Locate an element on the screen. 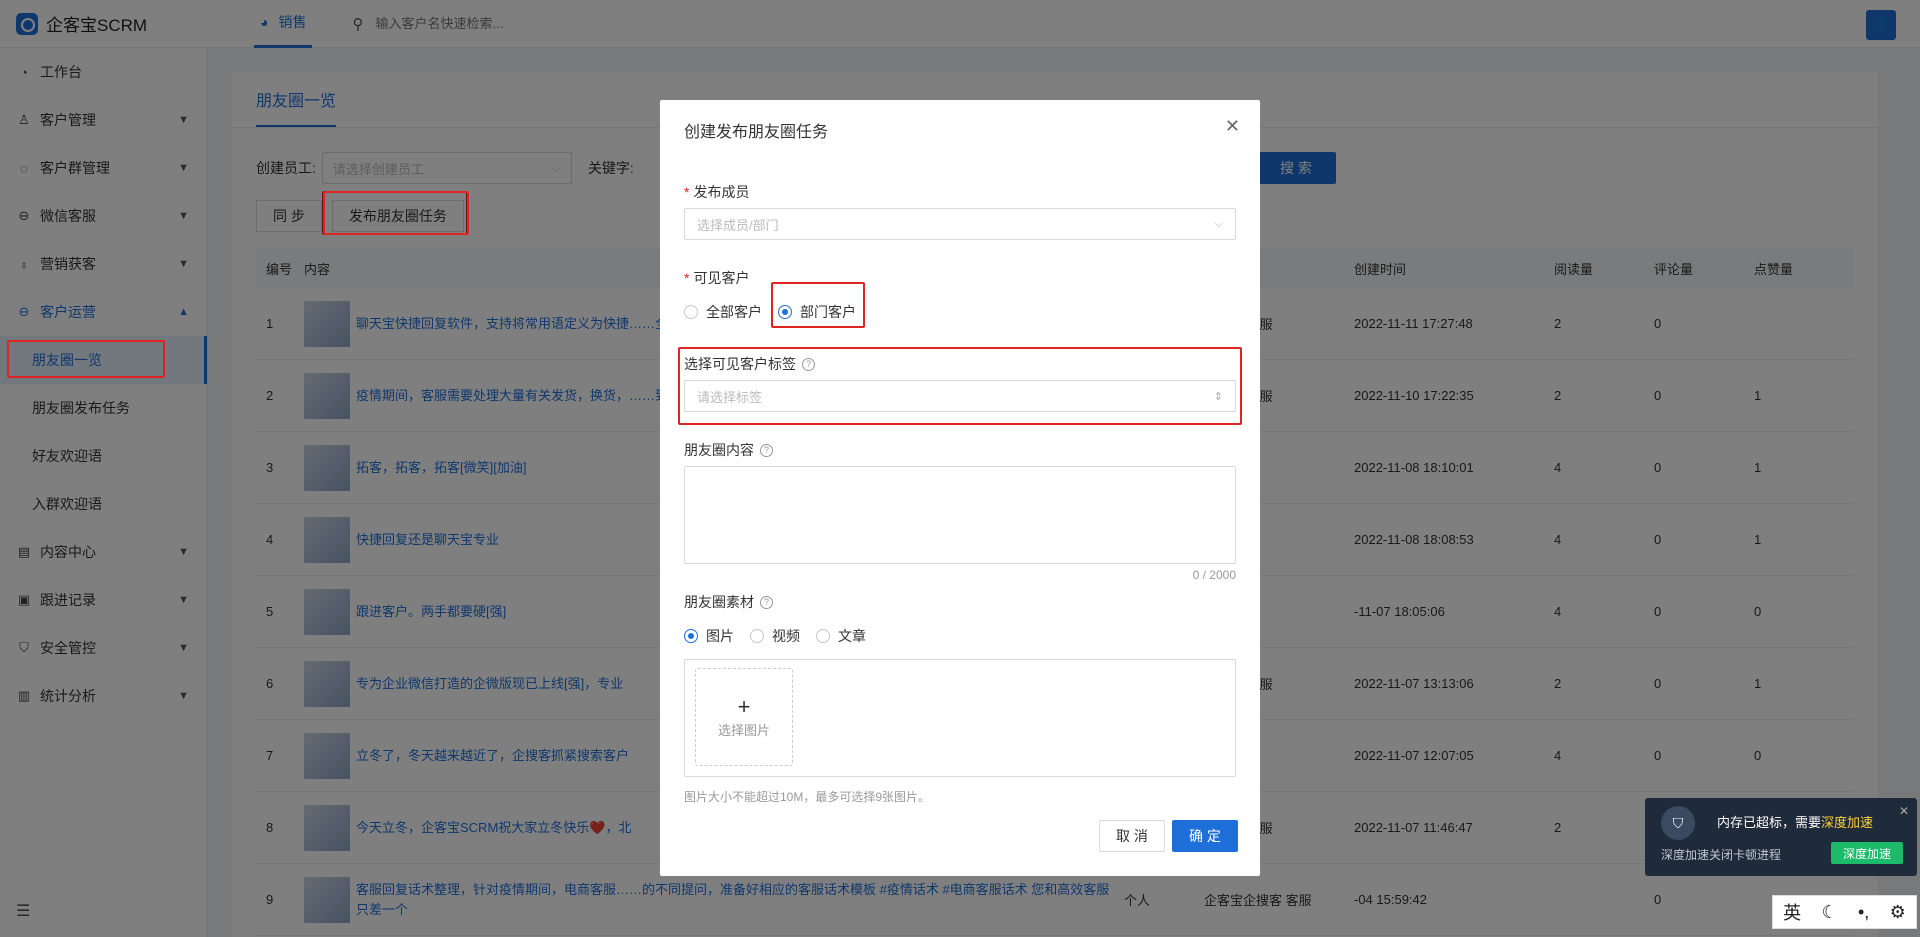 This screenshot has width=1920, height=937. radio-label: 文章 is located at coordinates (852, 636).